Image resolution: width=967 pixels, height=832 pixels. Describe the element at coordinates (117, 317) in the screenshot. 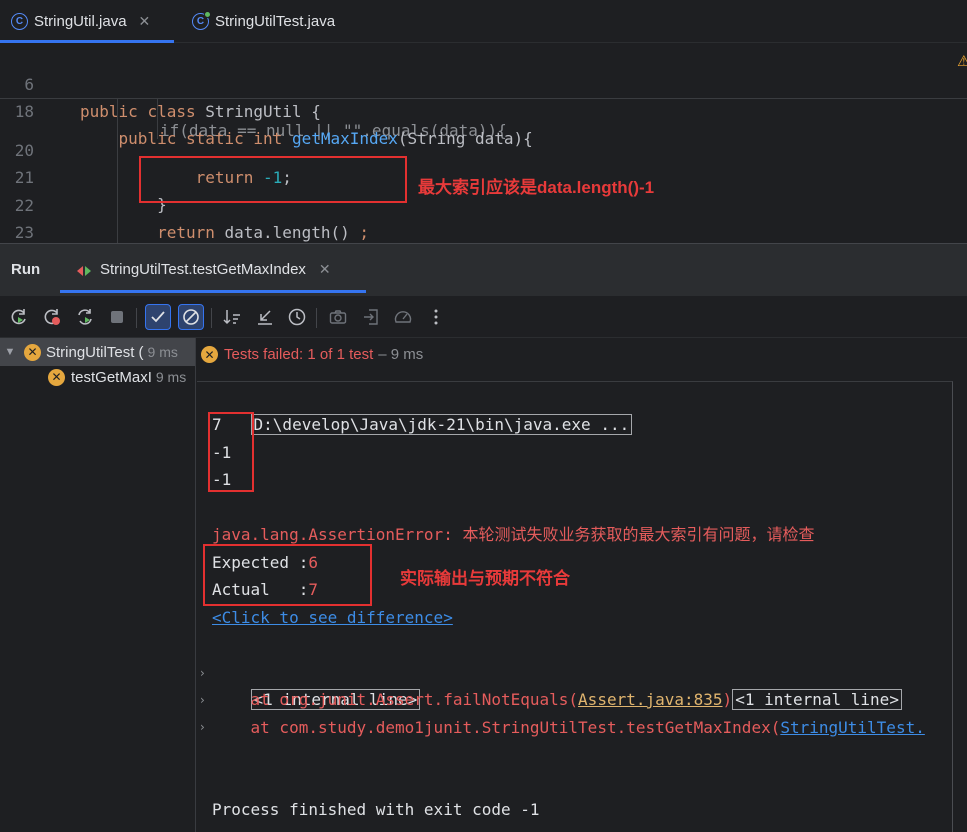

I see `stop-icon` at that location.